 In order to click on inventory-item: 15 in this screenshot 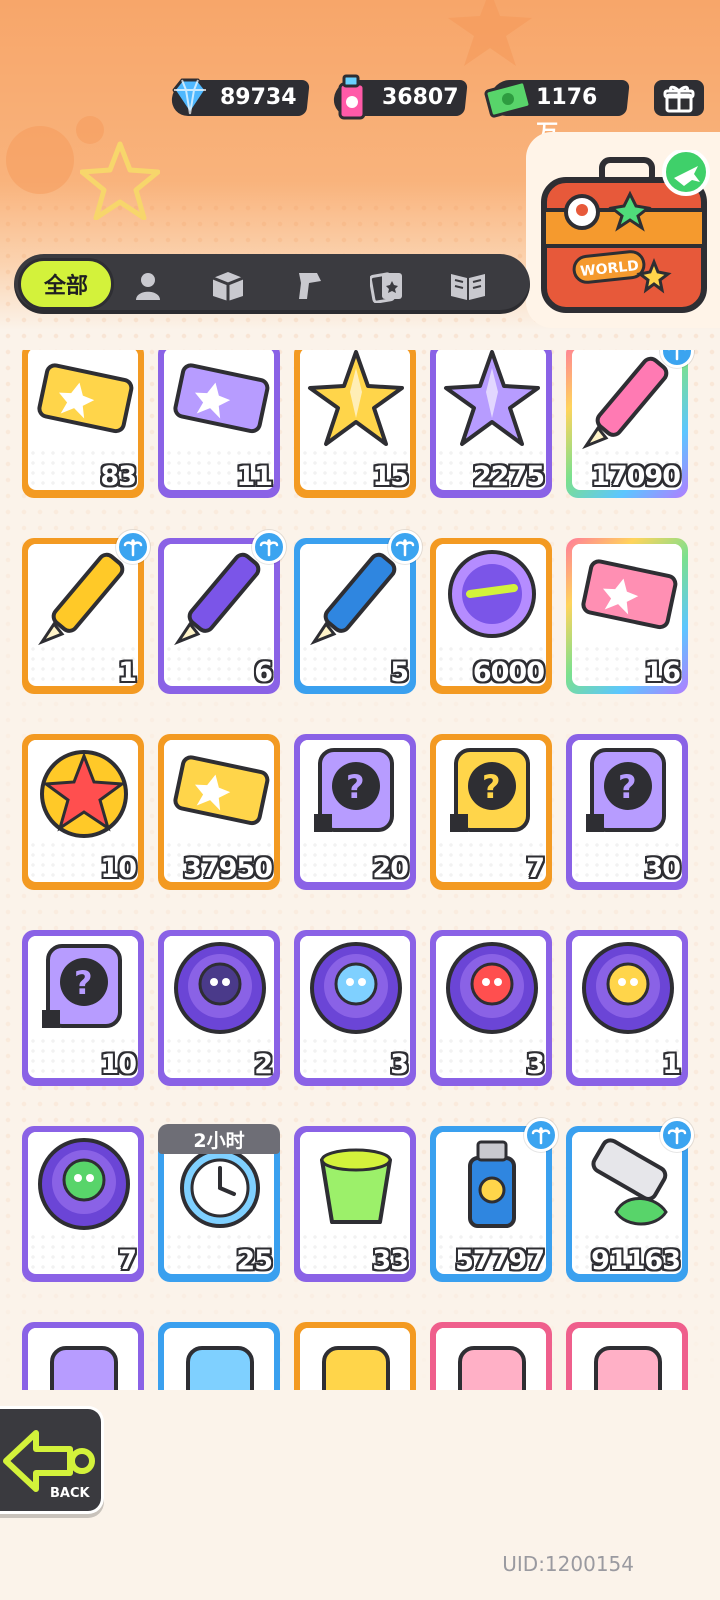, I will do `click(355, 424)`.